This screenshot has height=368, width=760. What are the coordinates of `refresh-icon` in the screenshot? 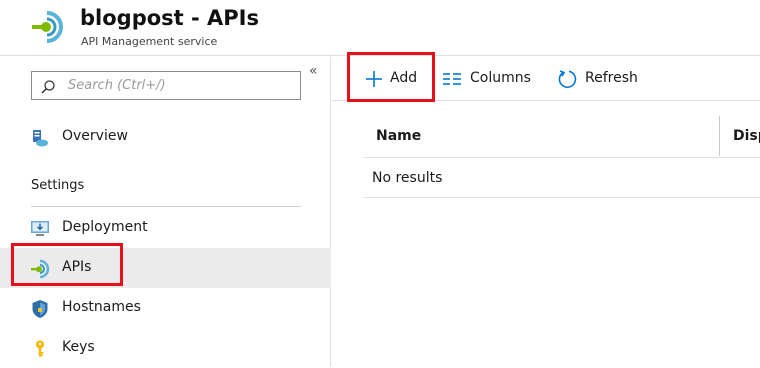 It's located at (567, 79).